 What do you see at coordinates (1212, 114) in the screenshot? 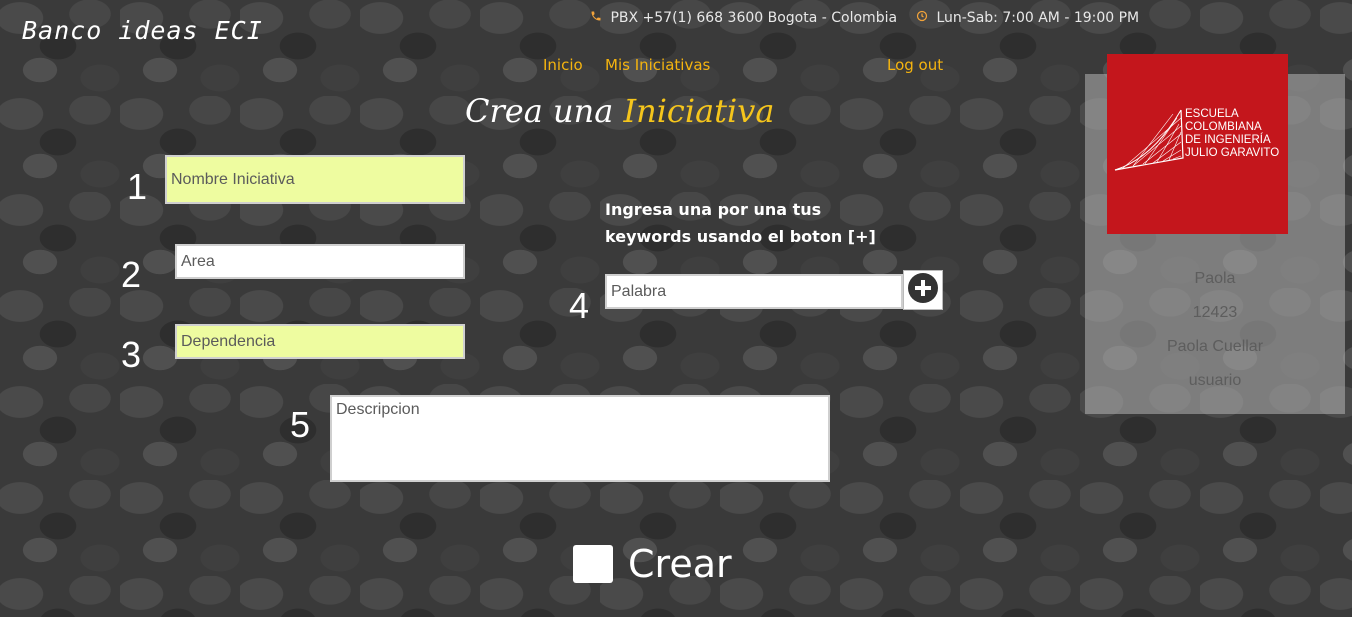
I see `logo-line-1: Escuela` at bounding box center [1212, 114].